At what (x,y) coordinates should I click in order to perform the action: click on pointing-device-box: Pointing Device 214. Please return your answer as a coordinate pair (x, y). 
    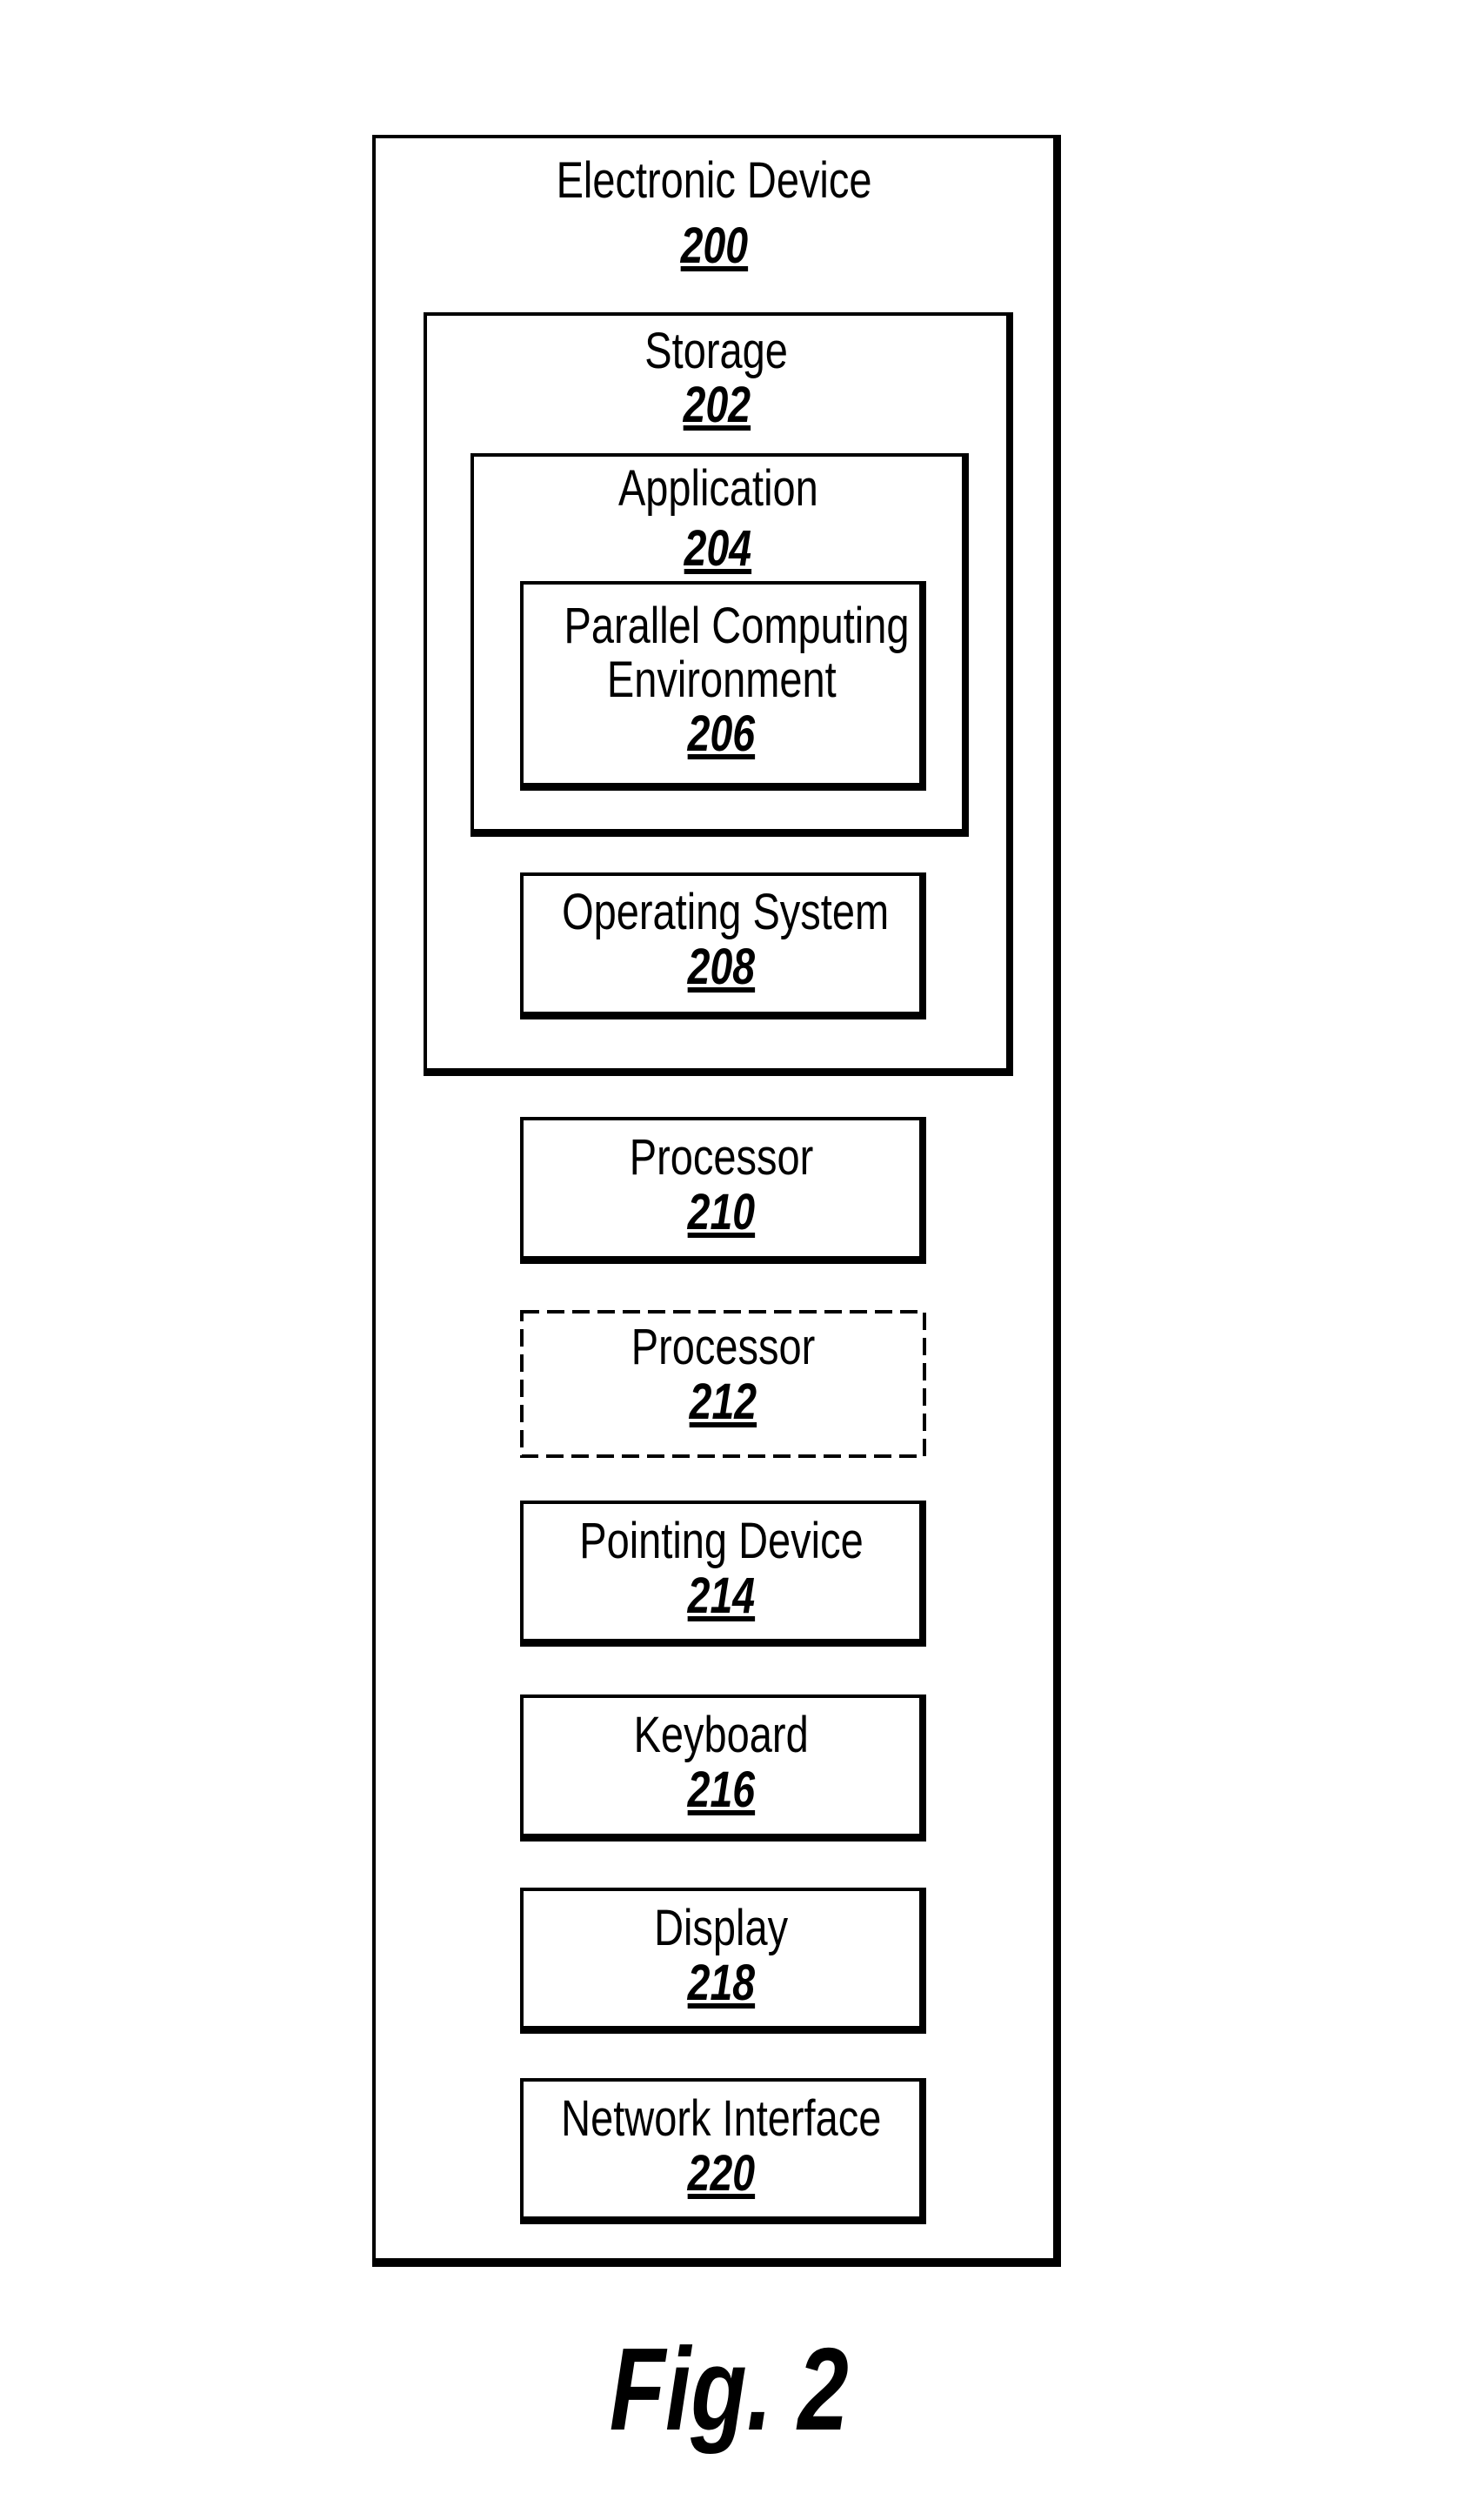
    Looking at the image, I should click on (723, 1574).